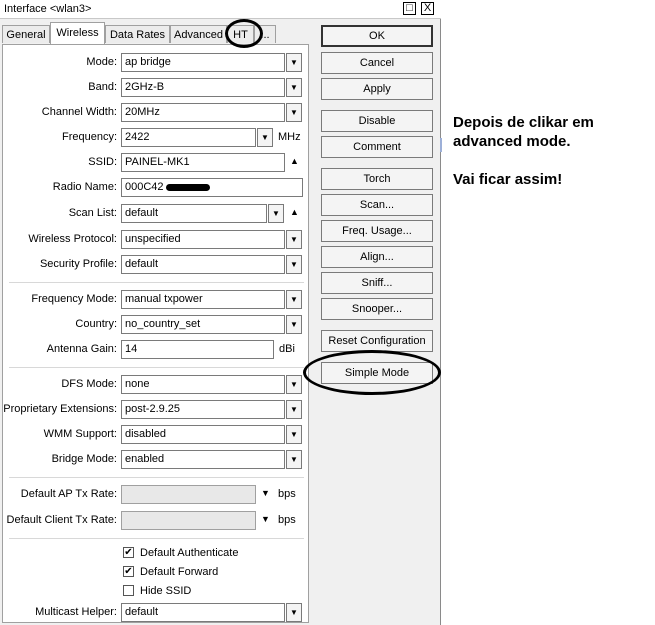 The image size is (655, 625). What do you see at coordinates (203, 384) in the screenshot?
I see `dfs-mode-select: none` at bounding box center [203, 384].